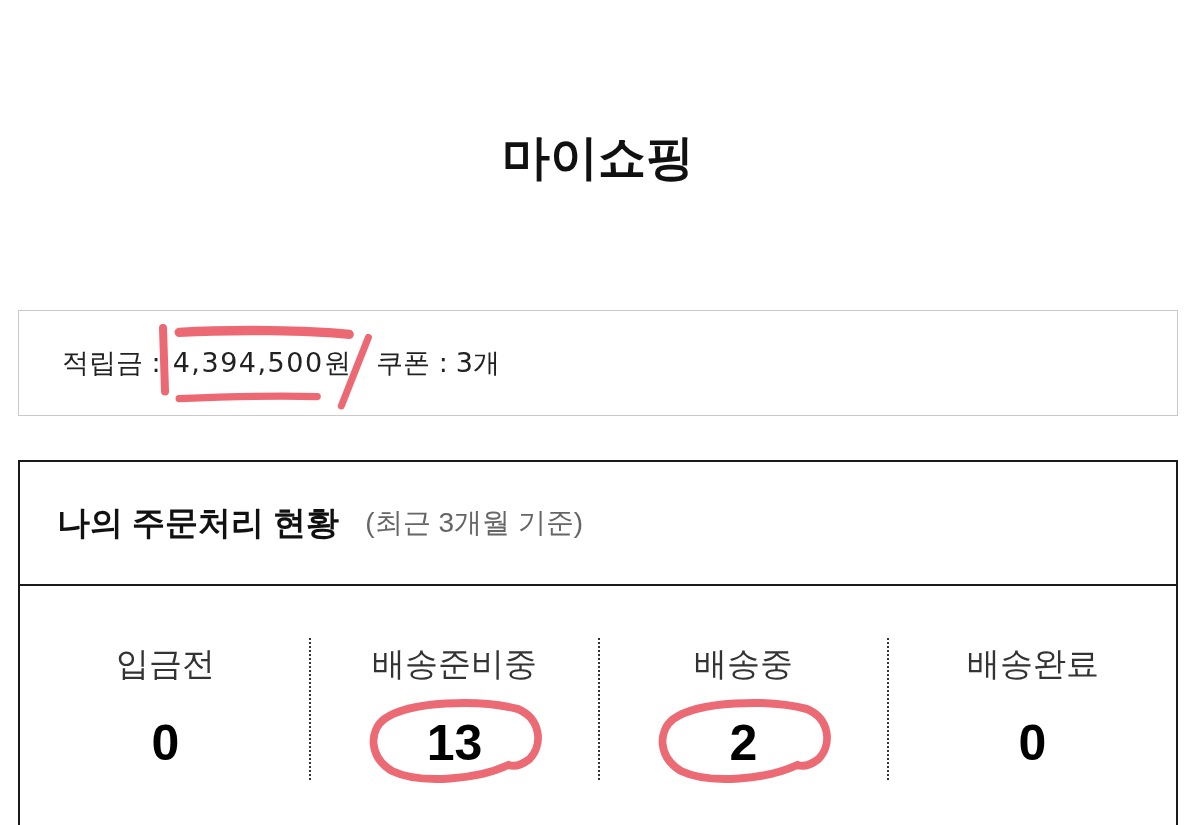 The height and width of the screenshot is (825, 1199). I want to click on stage-label: 배송완료, so click(1032, 664).